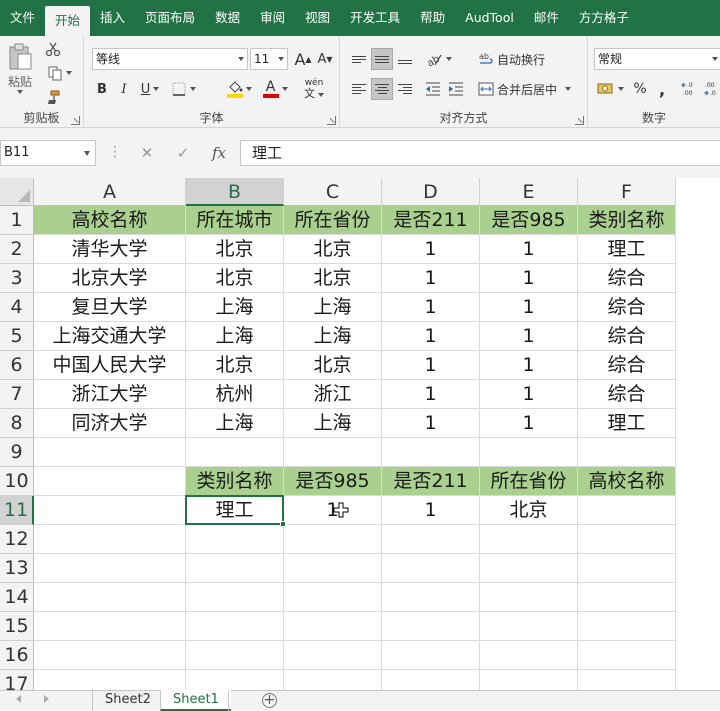 Image resolution: width=720 pixels, height=711 pixels. I want to click on cell-a13, so click(110, 568).